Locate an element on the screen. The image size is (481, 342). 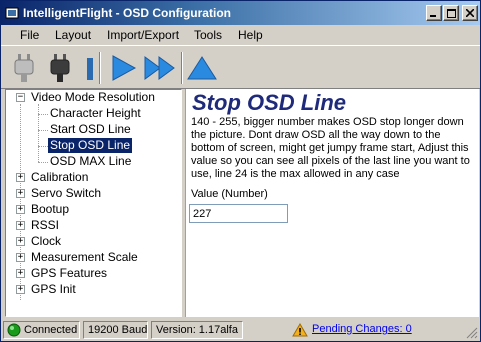
connect-plug-icon is located at coordinates (62, 68).